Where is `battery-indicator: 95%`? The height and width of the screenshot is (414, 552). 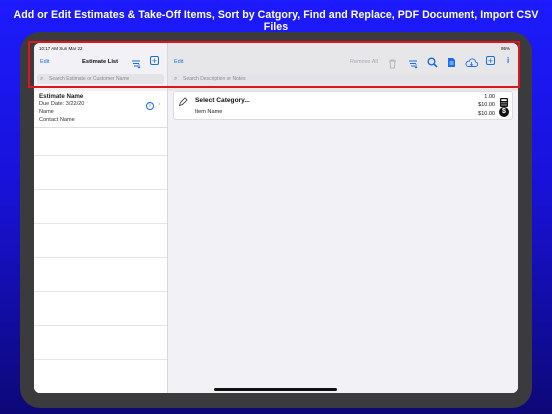 battery-indicator: 95% is located at coordinates (505, 48).